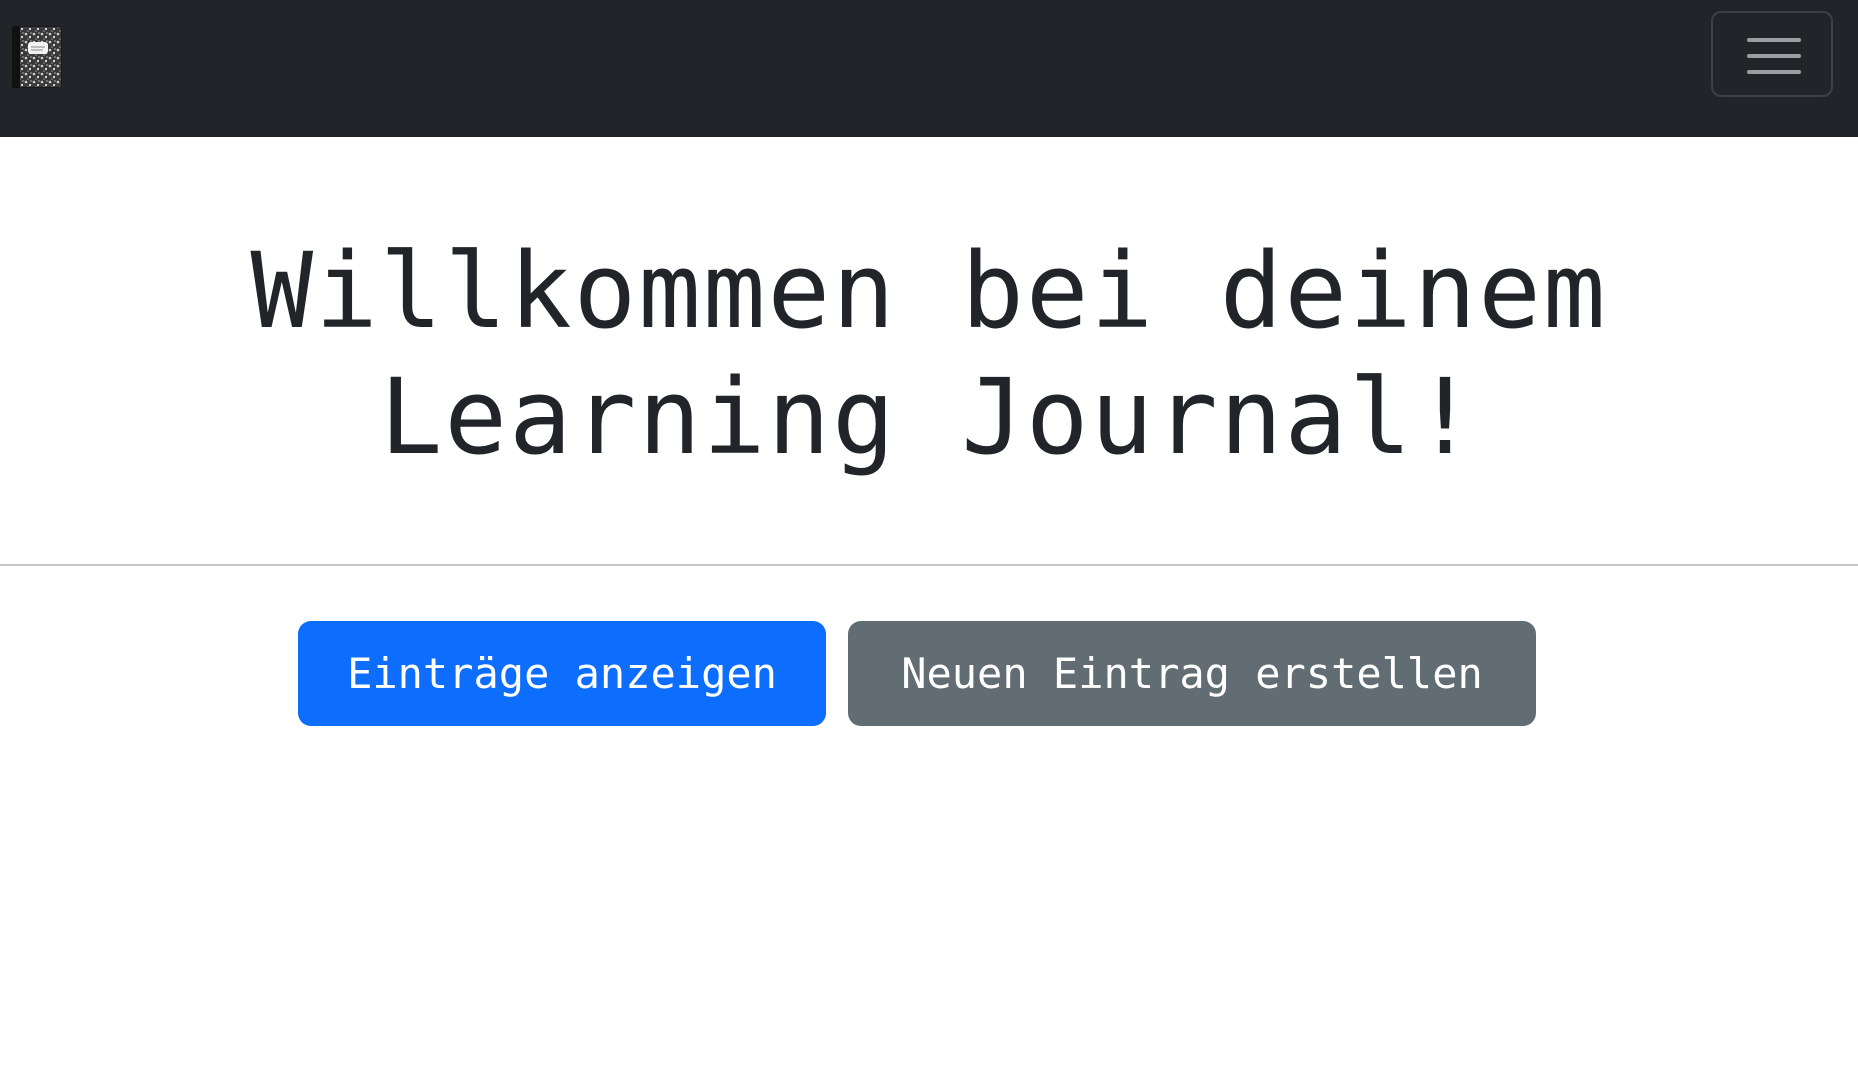 This screenshot has width=1858, height=1074. What do you see at coordinates (929, 68) in the screenshot?
I see `top-navbar` at bounding box center [929, 68].